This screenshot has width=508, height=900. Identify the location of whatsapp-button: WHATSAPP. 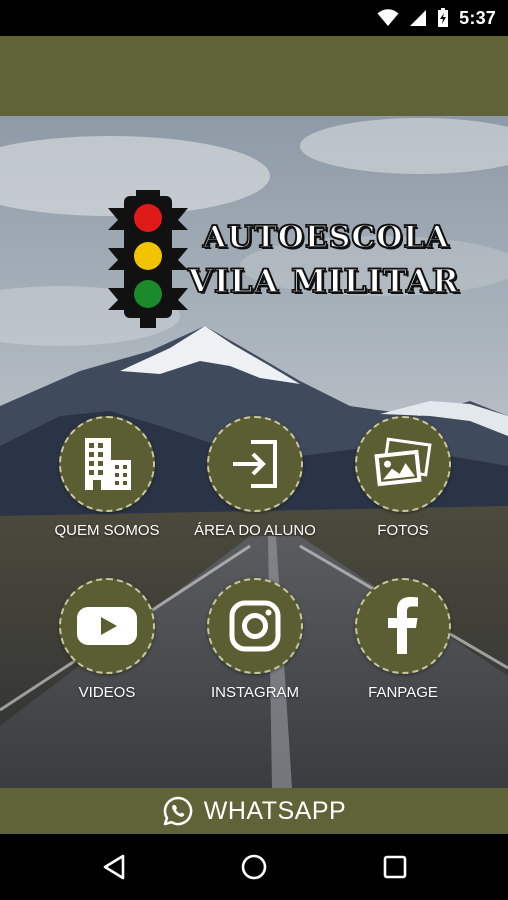
(254, 811).